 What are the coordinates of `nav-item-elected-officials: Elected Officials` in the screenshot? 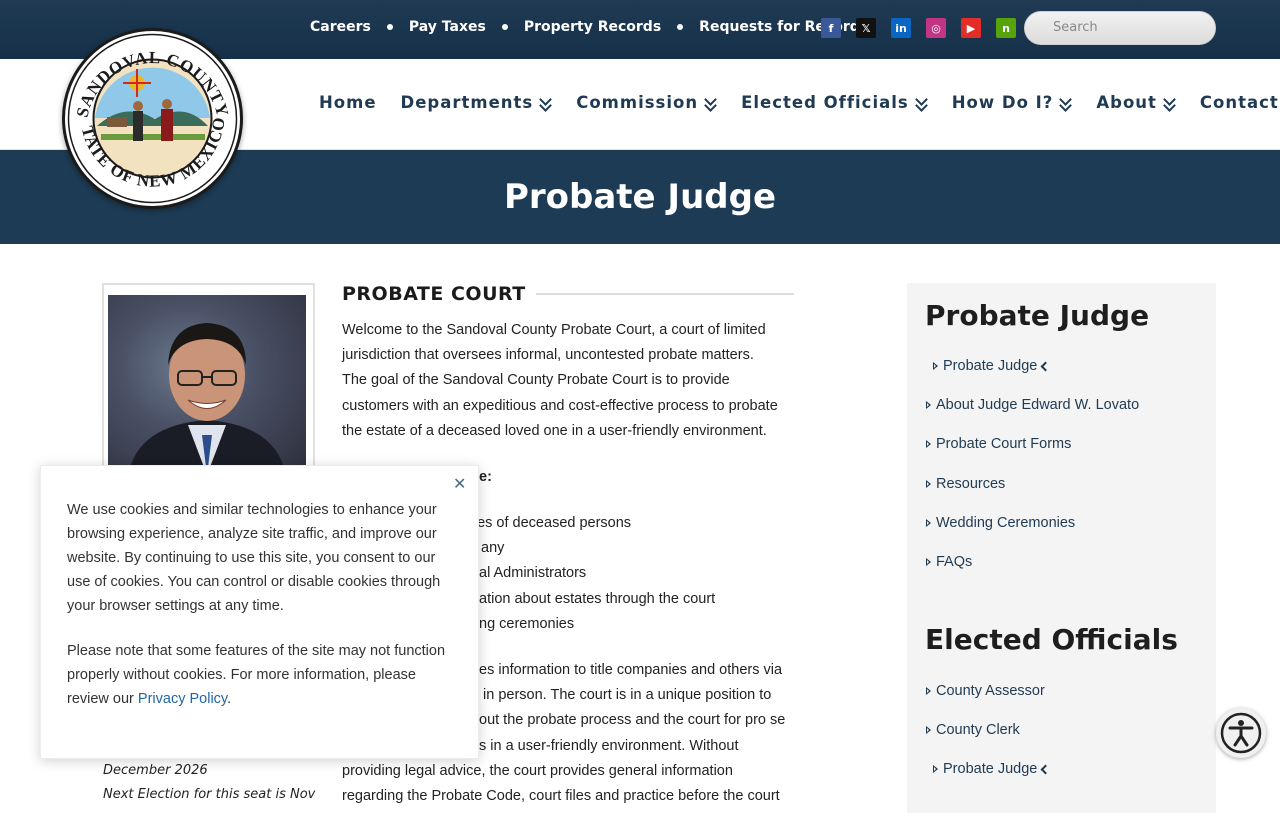 It's located at (834, 102).